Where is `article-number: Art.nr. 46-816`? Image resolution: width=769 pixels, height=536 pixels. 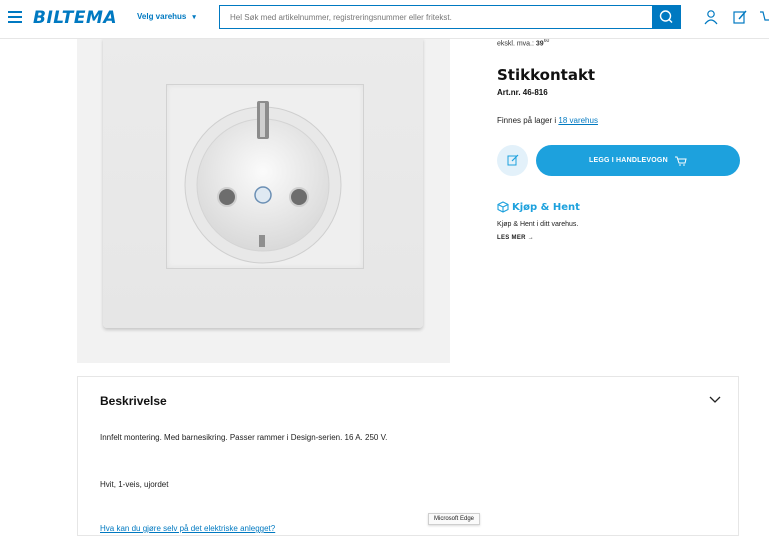
article-number: Art.nr. 46-816 is located at coordinates (522, 92).